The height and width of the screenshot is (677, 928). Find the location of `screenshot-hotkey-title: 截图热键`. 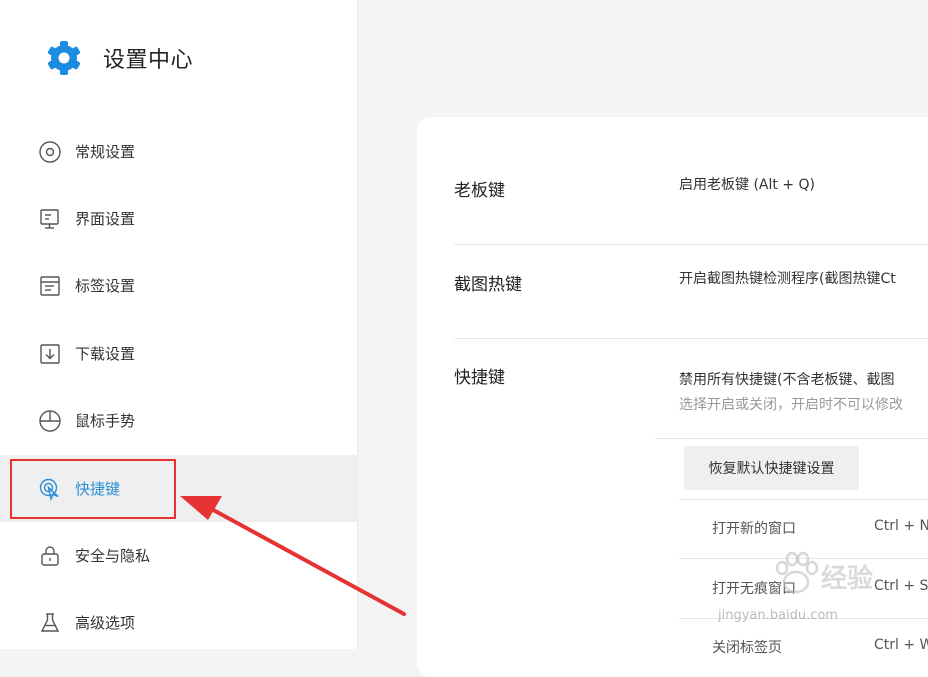

screenshot-hotkey-title: 截图热键 is located at coordinates (488, 285).